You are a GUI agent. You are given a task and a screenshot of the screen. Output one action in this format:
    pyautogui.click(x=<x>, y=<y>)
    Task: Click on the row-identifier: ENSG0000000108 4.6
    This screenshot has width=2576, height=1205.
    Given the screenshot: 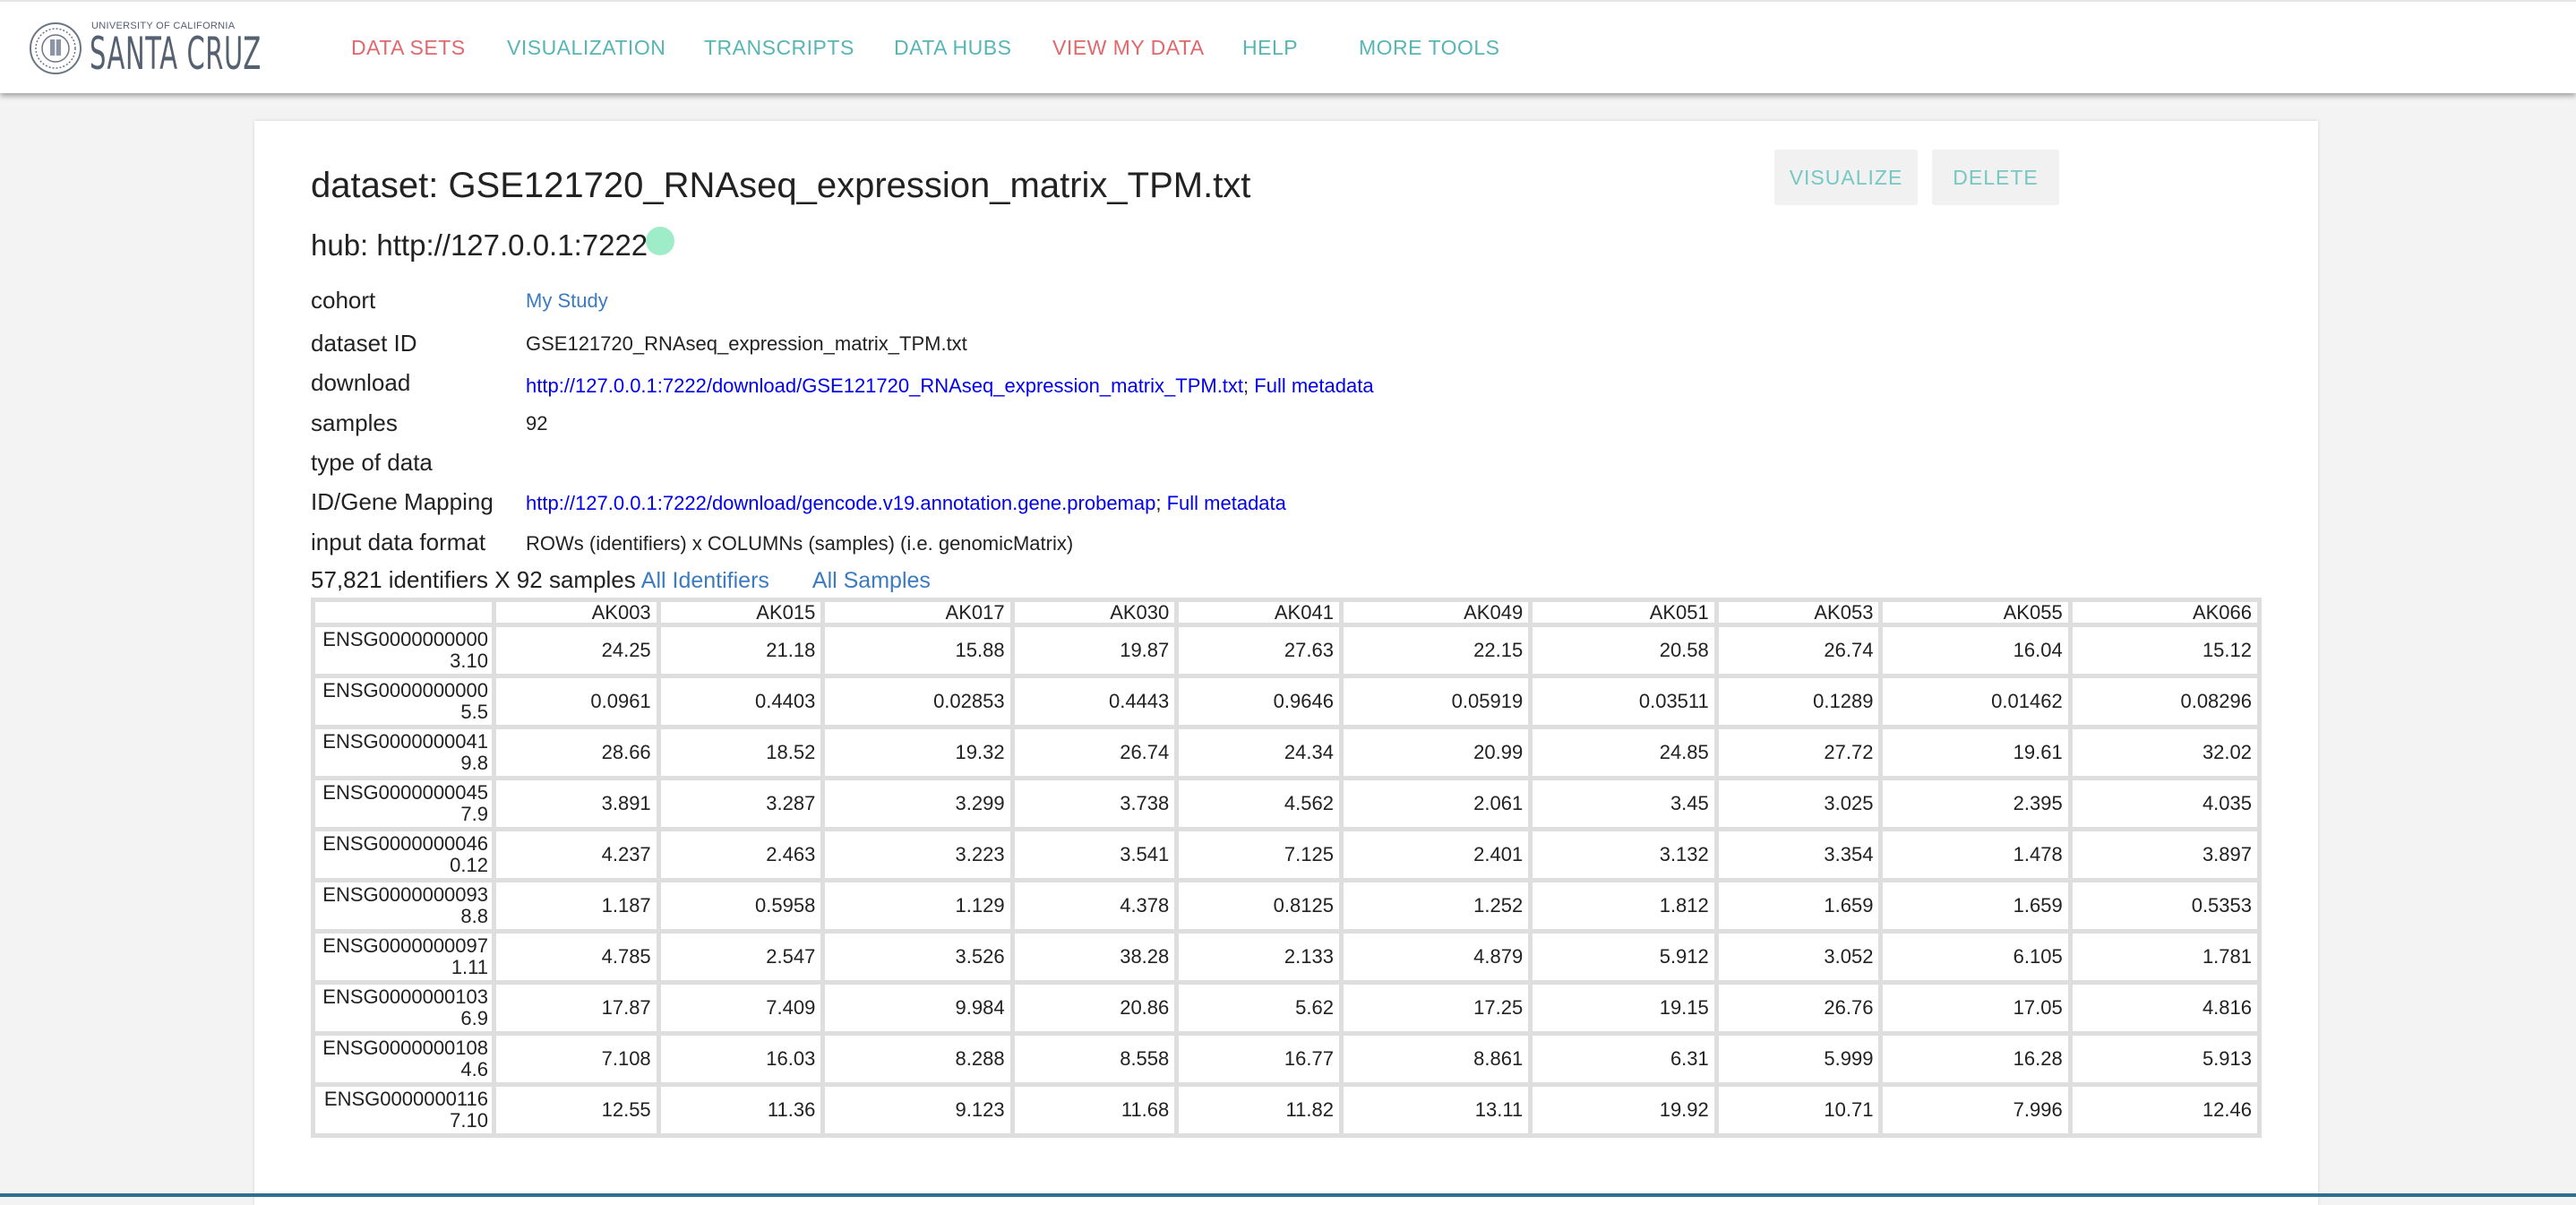 What is the action you would take?
    pyautogui.click(x=403, y=1059)
    